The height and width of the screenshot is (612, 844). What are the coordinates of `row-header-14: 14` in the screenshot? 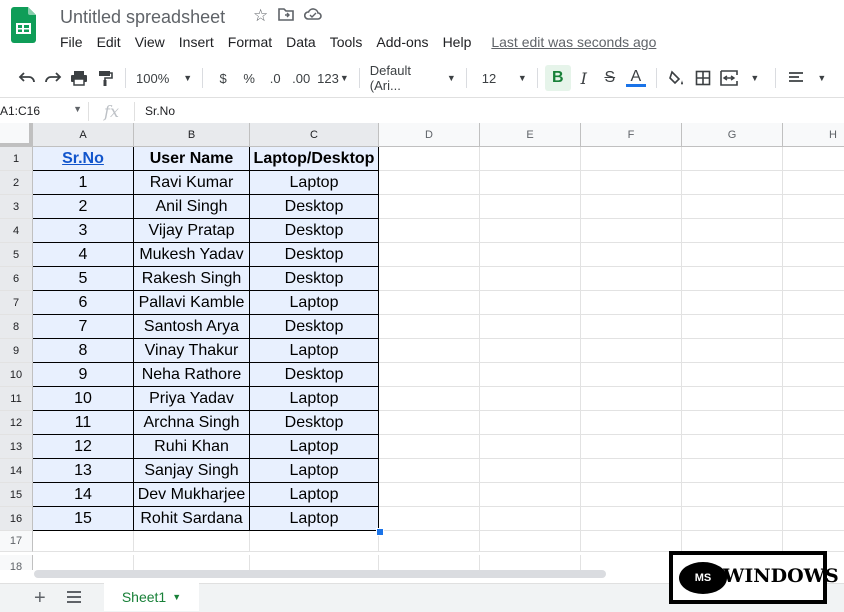 It's located at (16, 471).